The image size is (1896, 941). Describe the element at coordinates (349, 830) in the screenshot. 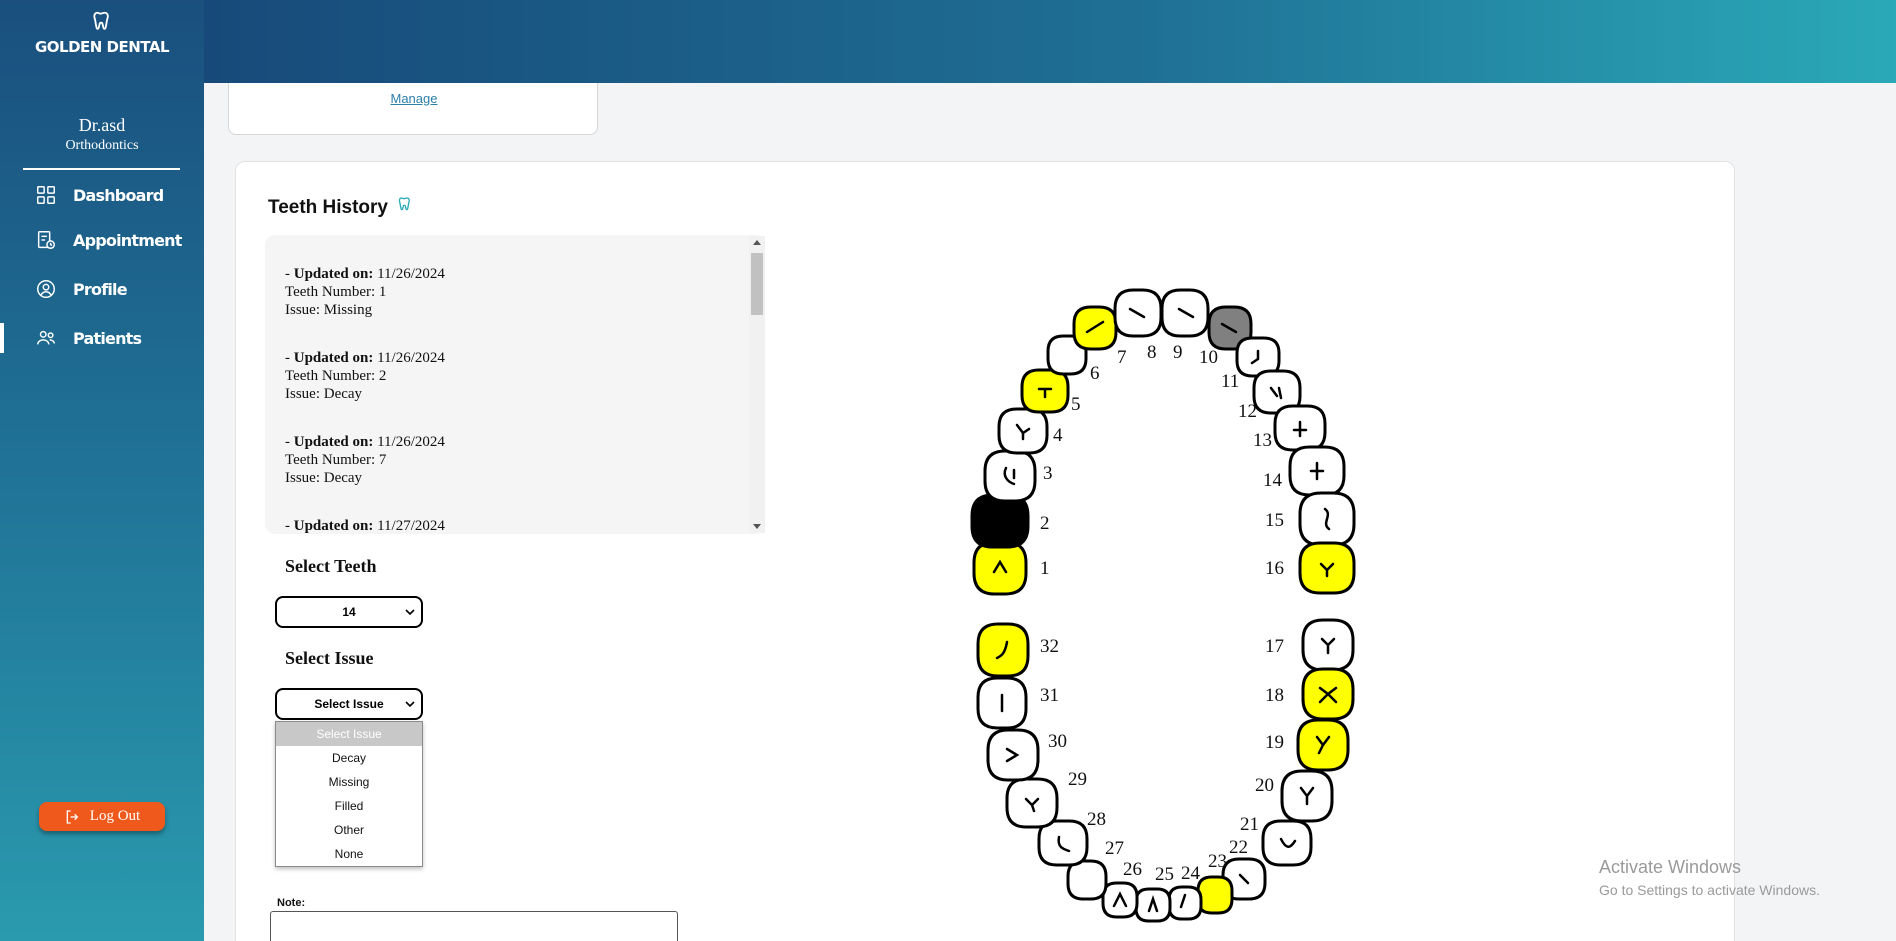

I see `issue-option: Other` at that location.